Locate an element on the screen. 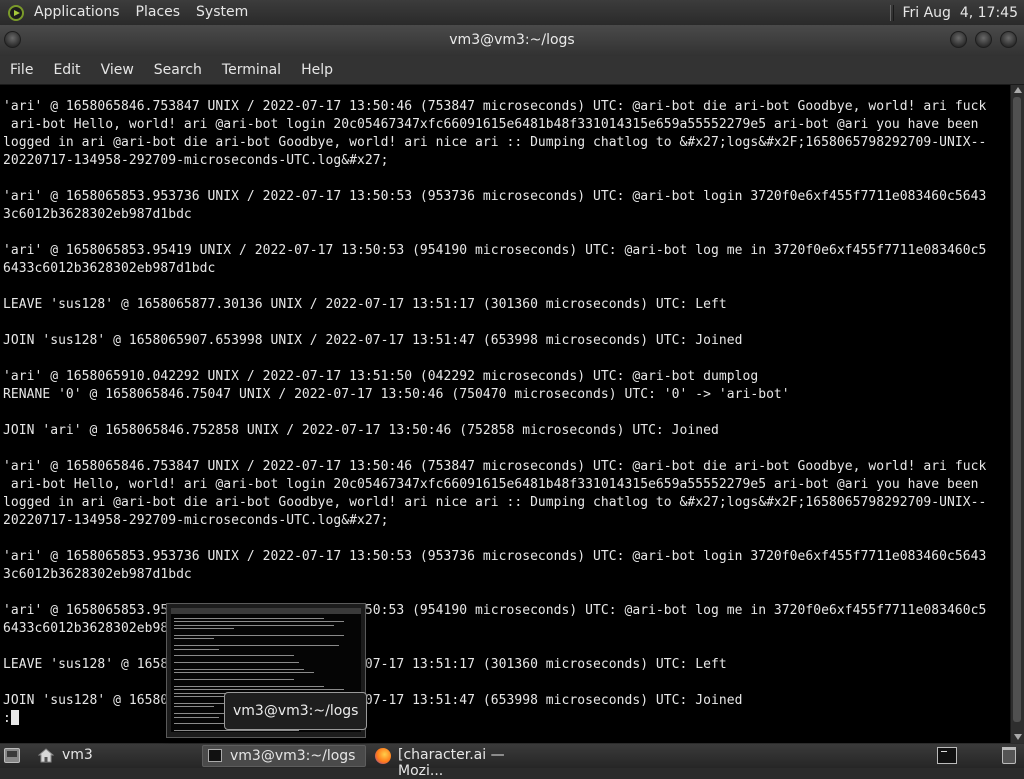 Image resolution: width=1024 pixels, height=779 pixels. places-menu: Places is located at coordinates (158, 12).